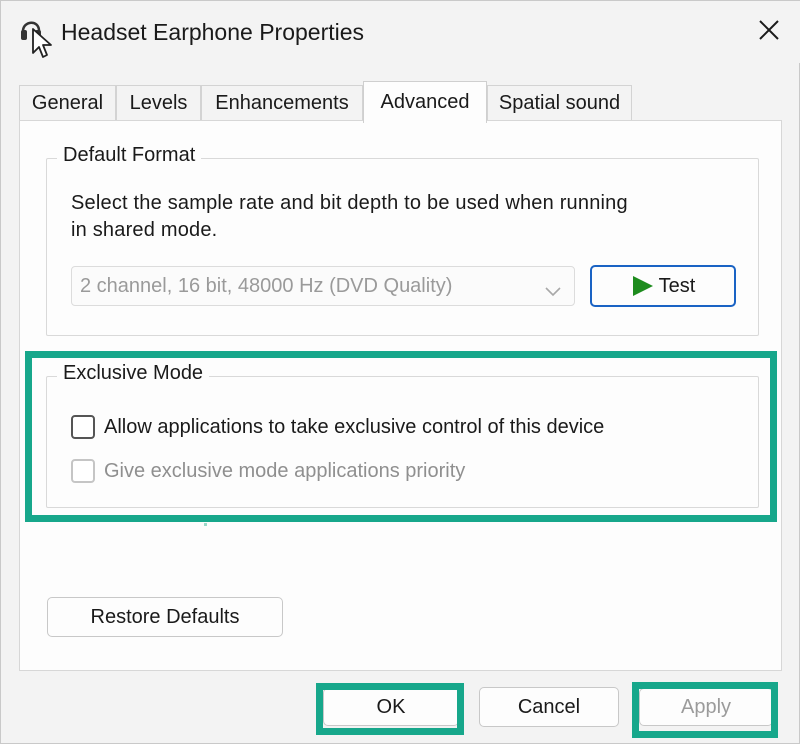  Describe the element at coordinates (213, 32) in the screenshot. I see `window-title: Headset Earphone Properties` at that location.